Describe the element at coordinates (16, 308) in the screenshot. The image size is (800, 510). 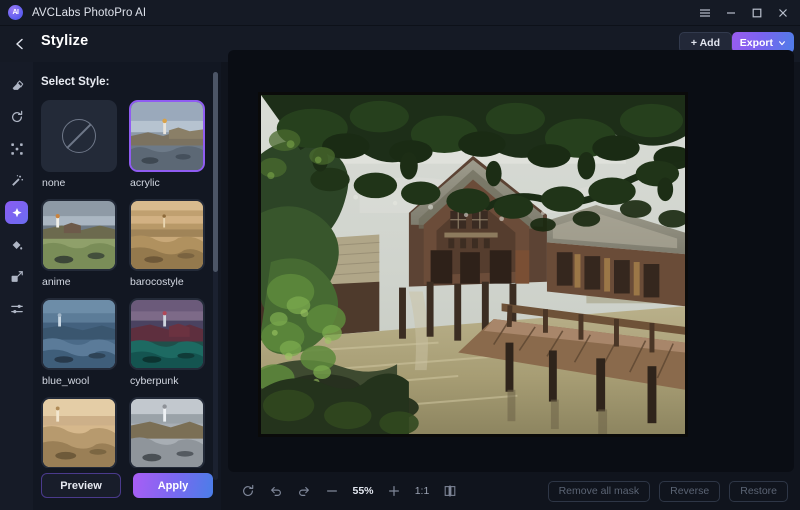
I see `adjustments-tool-icon` at that location.